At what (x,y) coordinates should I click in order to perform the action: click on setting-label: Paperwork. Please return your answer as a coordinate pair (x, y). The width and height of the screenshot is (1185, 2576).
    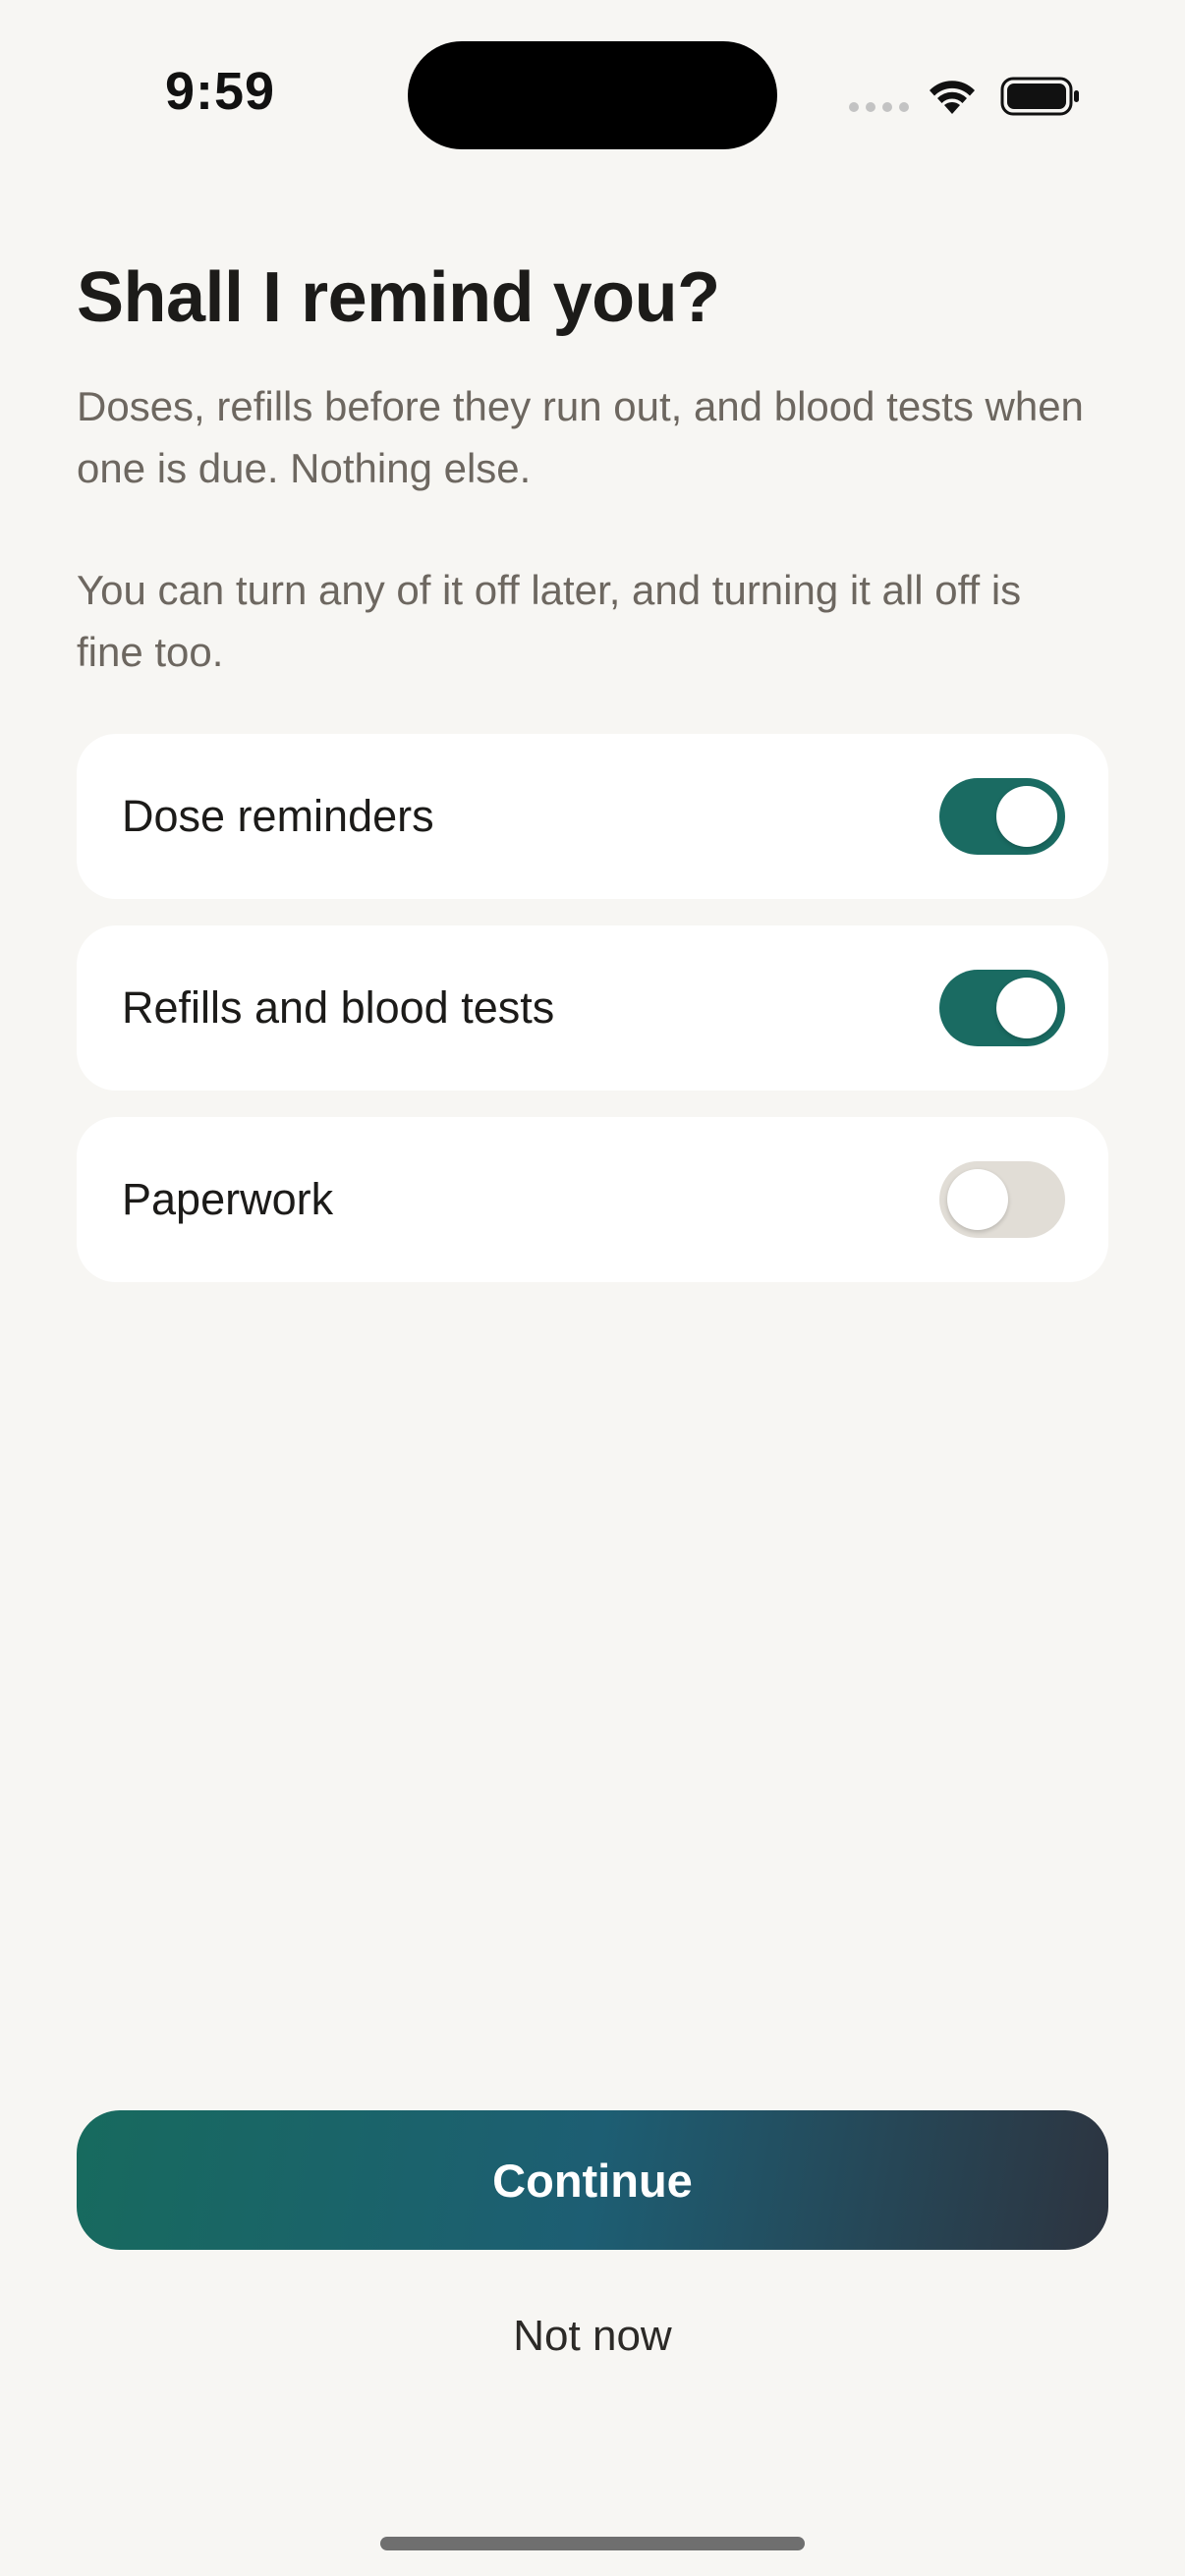
    Looking at the image, I should click on (228, 1199).